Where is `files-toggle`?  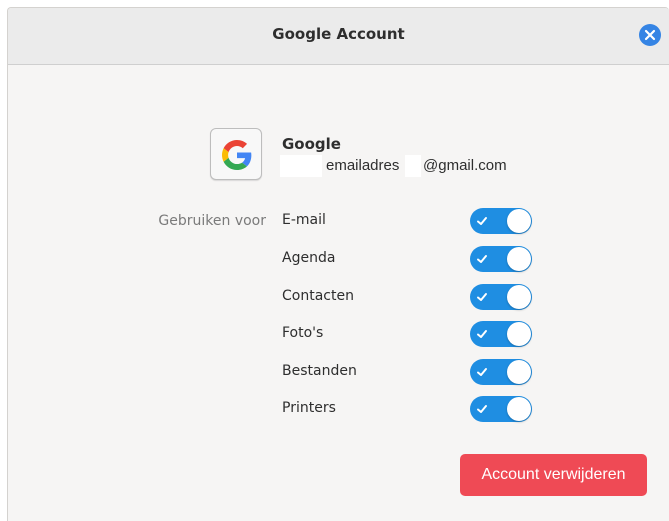
files-toggle is located at coordinates (501, 372).